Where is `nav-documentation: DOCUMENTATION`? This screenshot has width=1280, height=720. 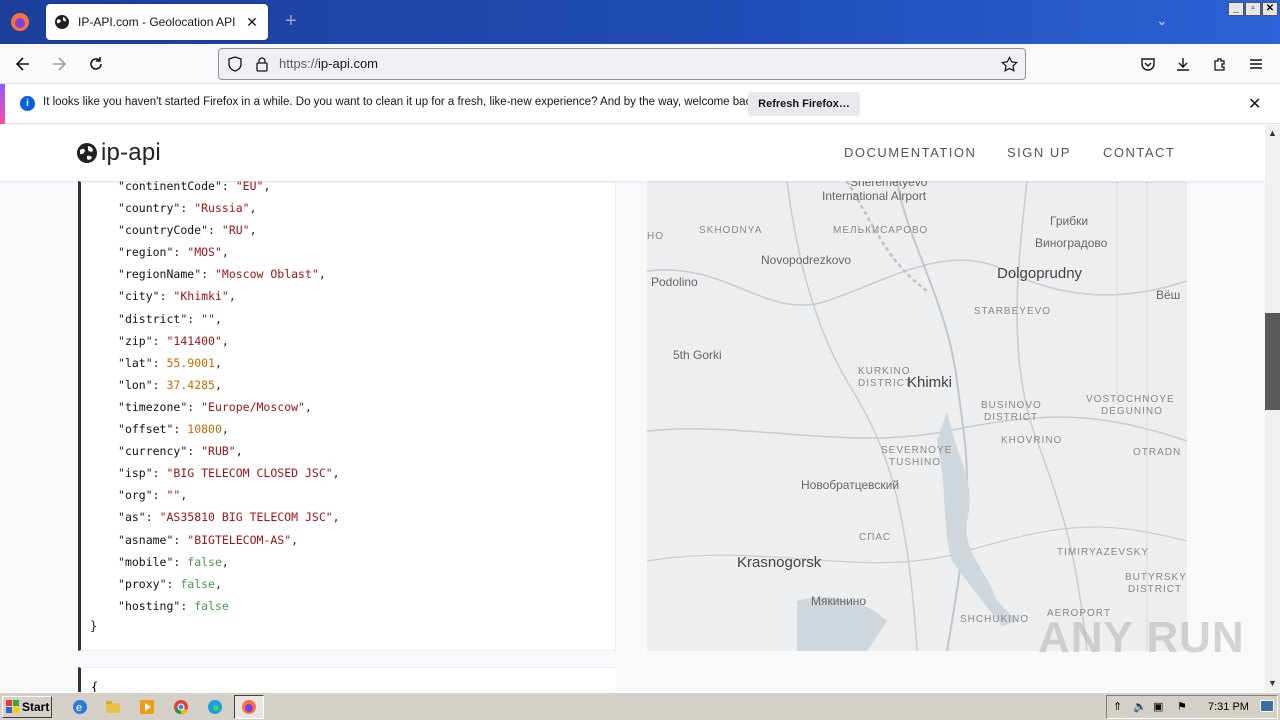
nav-documentation: DOCUMENTATION is located at coordinates (910, 152).